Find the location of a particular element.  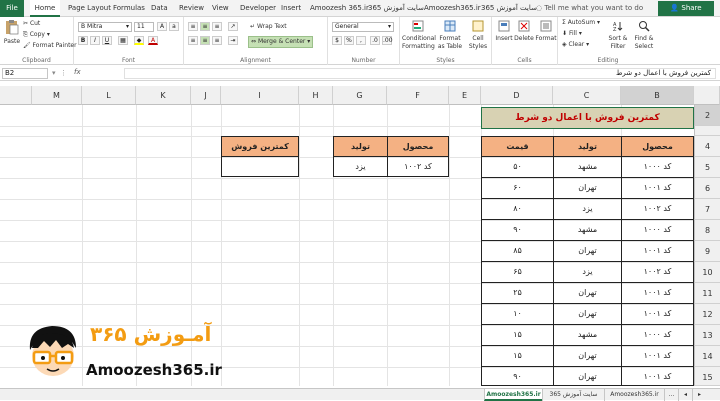

column-header-k: K is located at coordinates (163, 95).